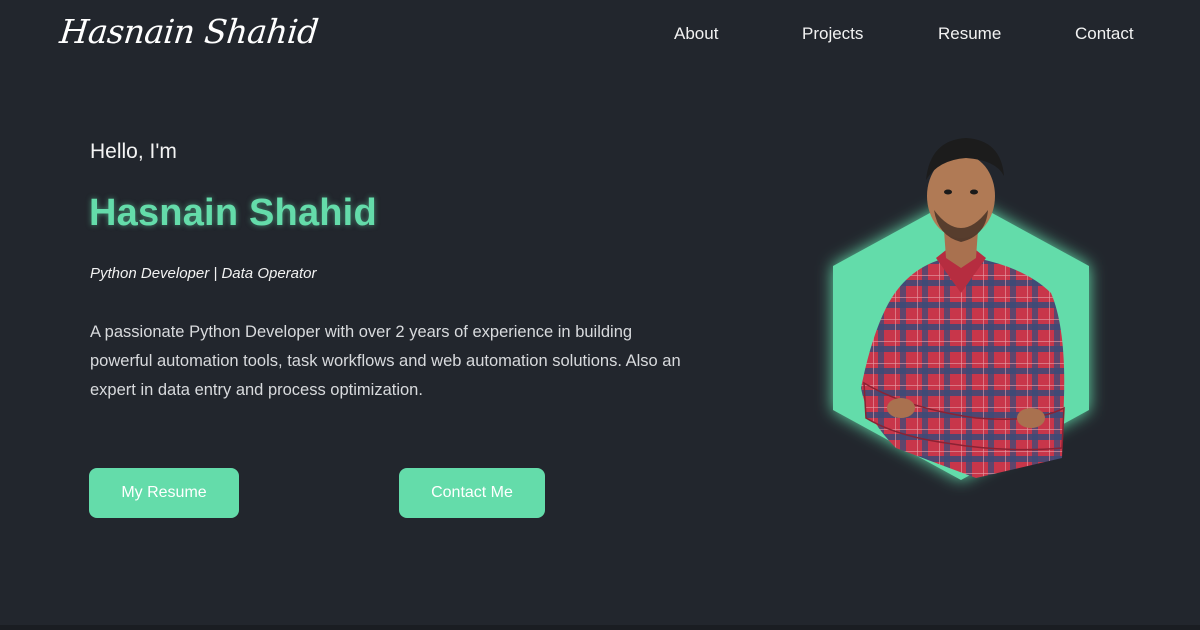 Image resolution: width=1200 pixels, height=630 pixels. Describe the element at coordinates (961, 309) in the screenshot. I see `person-portrait-icon` at that location.